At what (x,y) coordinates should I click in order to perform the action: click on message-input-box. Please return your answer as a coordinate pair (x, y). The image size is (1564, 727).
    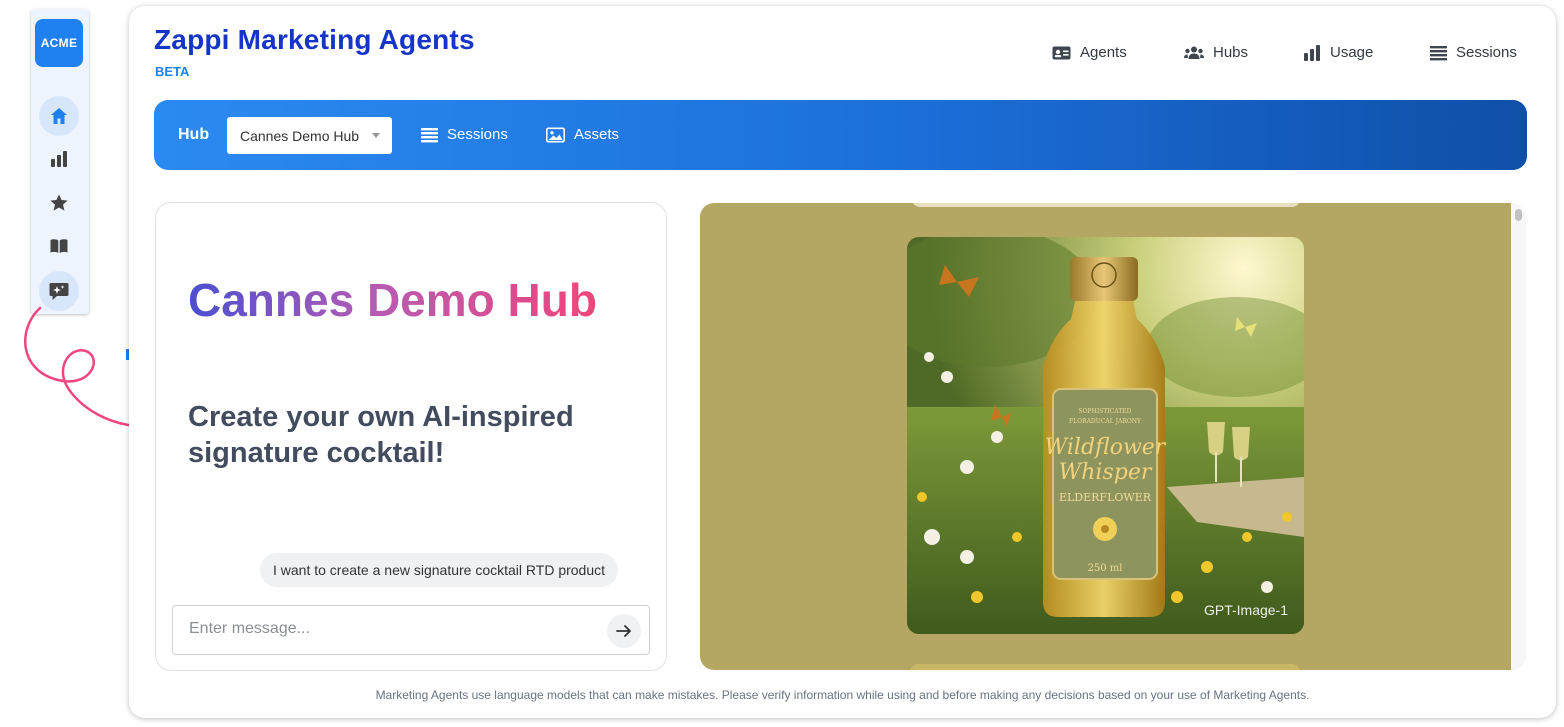
    Looking at the image, I should click on (411, 630).